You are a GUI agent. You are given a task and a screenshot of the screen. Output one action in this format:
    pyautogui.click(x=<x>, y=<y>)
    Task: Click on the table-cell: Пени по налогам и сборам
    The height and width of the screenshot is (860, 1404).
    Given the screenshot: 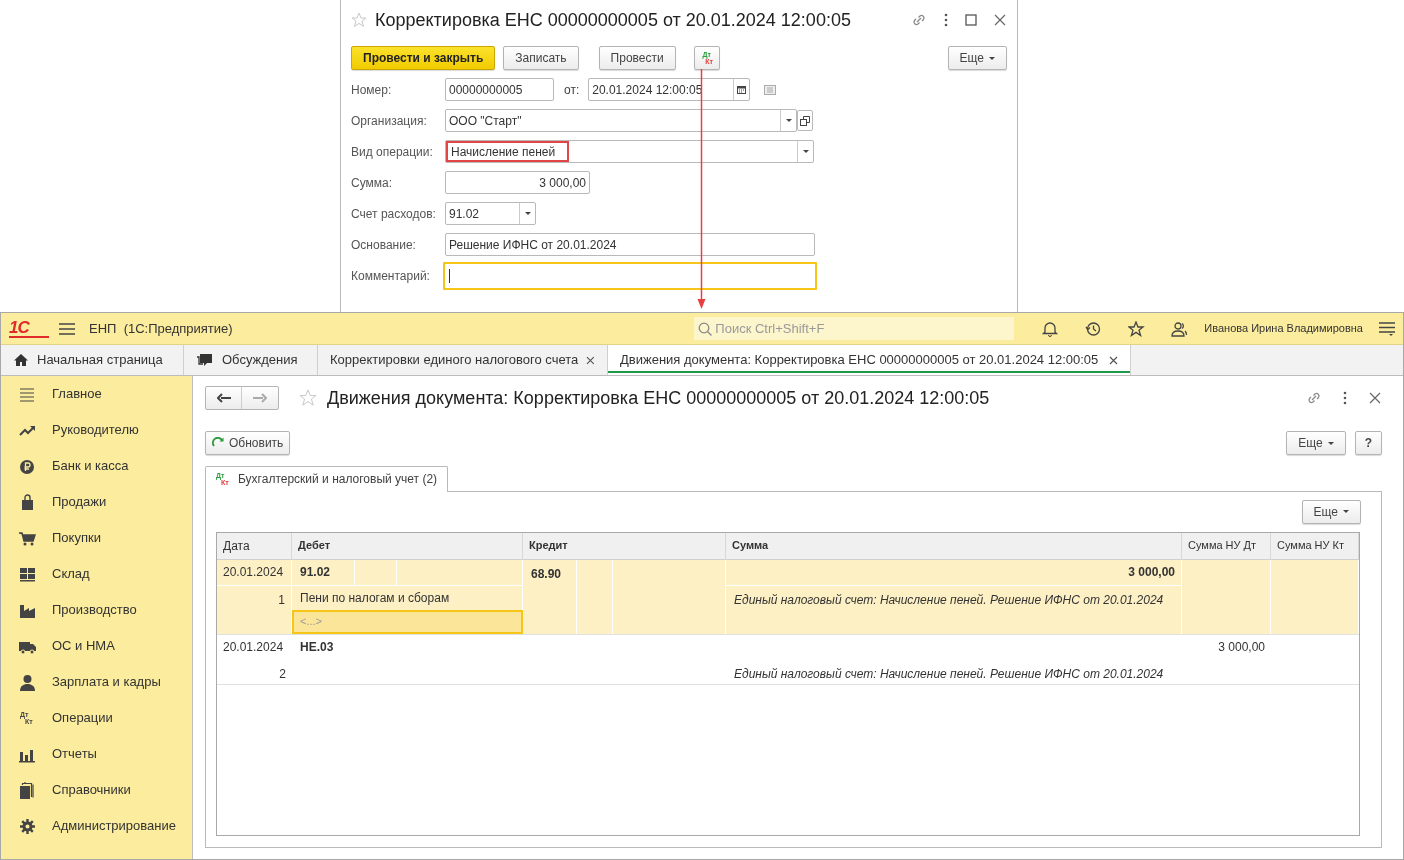 What is the action you would take?
    pyautogui.click(x=407, y=597)
    